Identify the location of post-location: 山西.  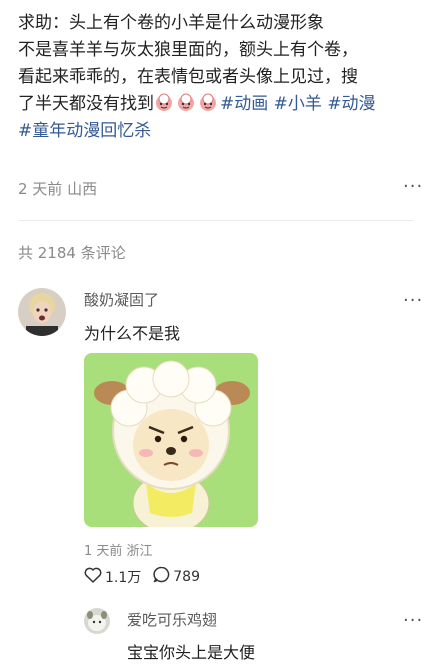
(82, 189).